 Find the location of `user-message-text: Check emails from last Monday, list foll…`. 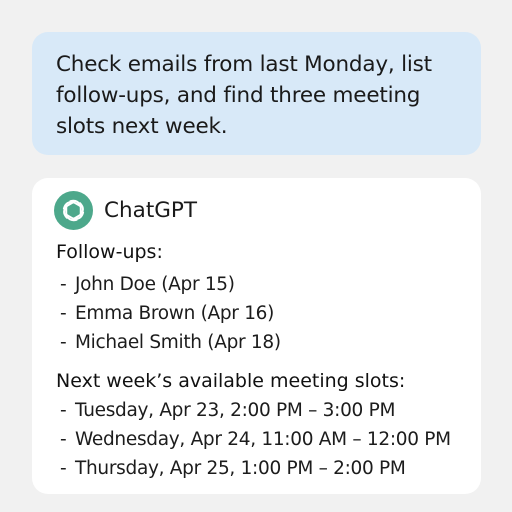

user-message-text: Check emails from last Monday, list foll… is located at coordinates (244, 95).